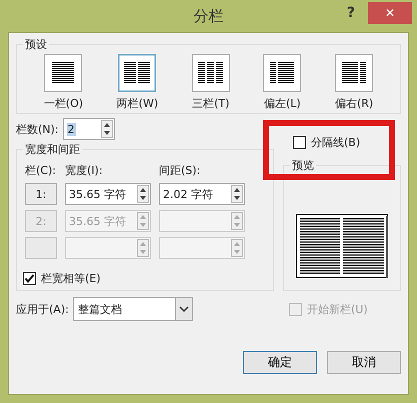 The image size is (417, 403). Describe the element at coordinates (183, 309) in the screenshot. I see `chevron-down-icon` at that location.